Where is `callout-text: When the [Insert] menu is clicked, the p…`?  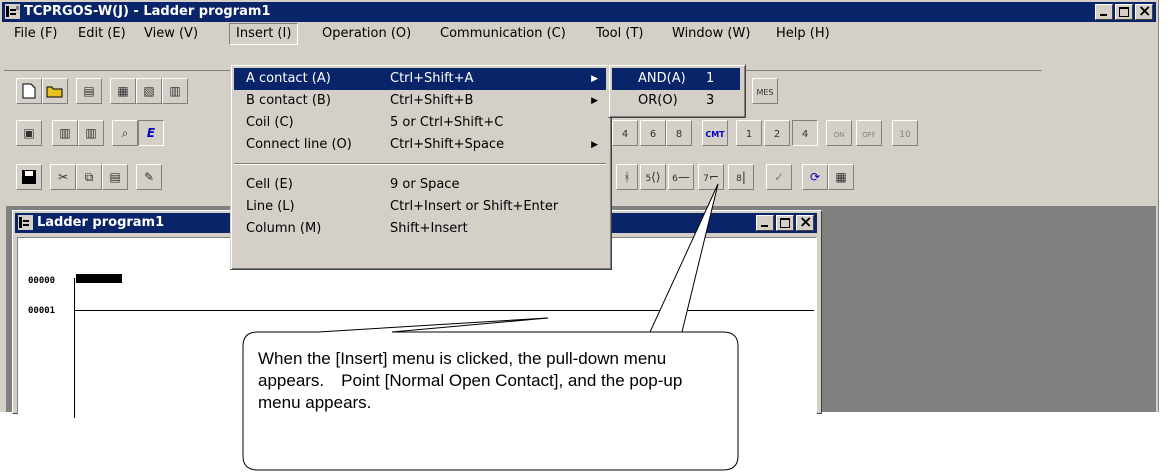
callout-text: When the [Insert] menu is clicked, the p… is located at coordinates (470, 380).